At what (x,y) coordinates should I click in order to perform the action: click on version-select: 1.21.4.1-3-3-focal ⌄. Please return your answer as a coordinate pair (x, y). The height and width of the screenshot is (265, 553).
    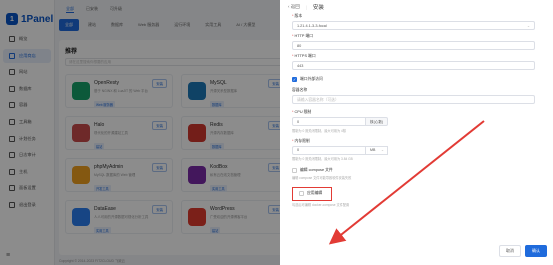
    Looking at the image, I should click on (413, 25).